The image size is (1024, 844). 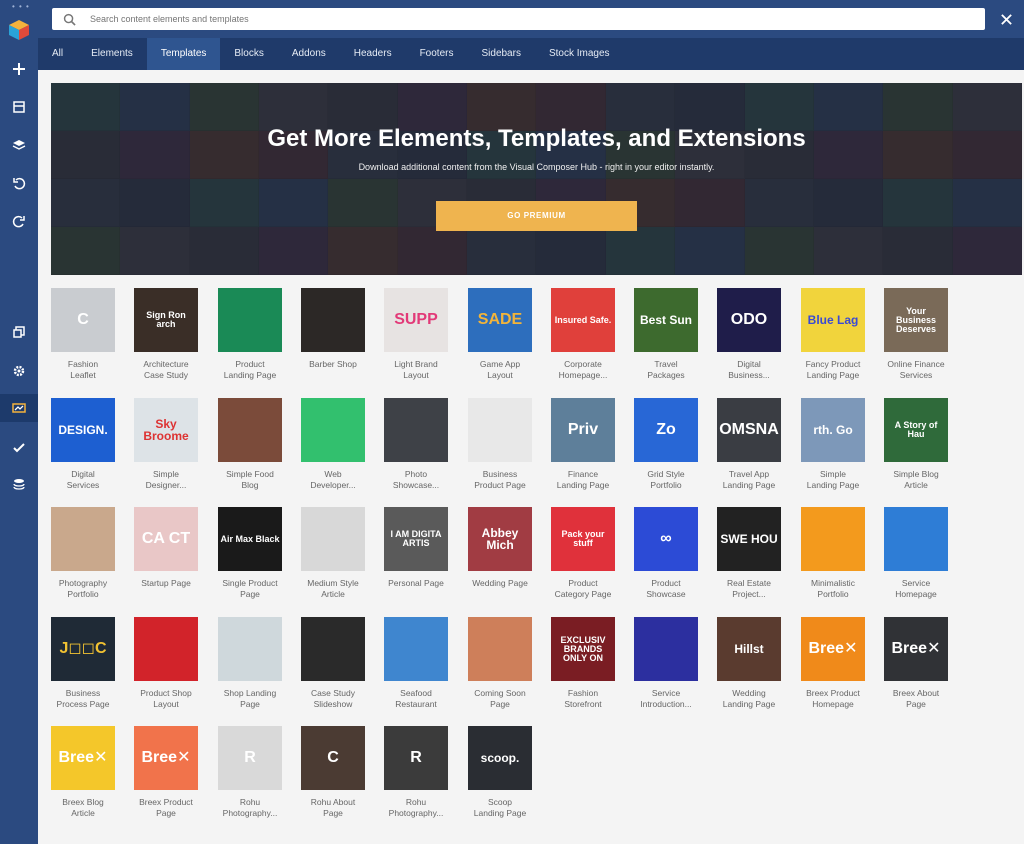 What do you see at coordinates (833, 430) in the screenshot?
I see `template-thumbnail: rth. Go` at bounding box center [833, 430].